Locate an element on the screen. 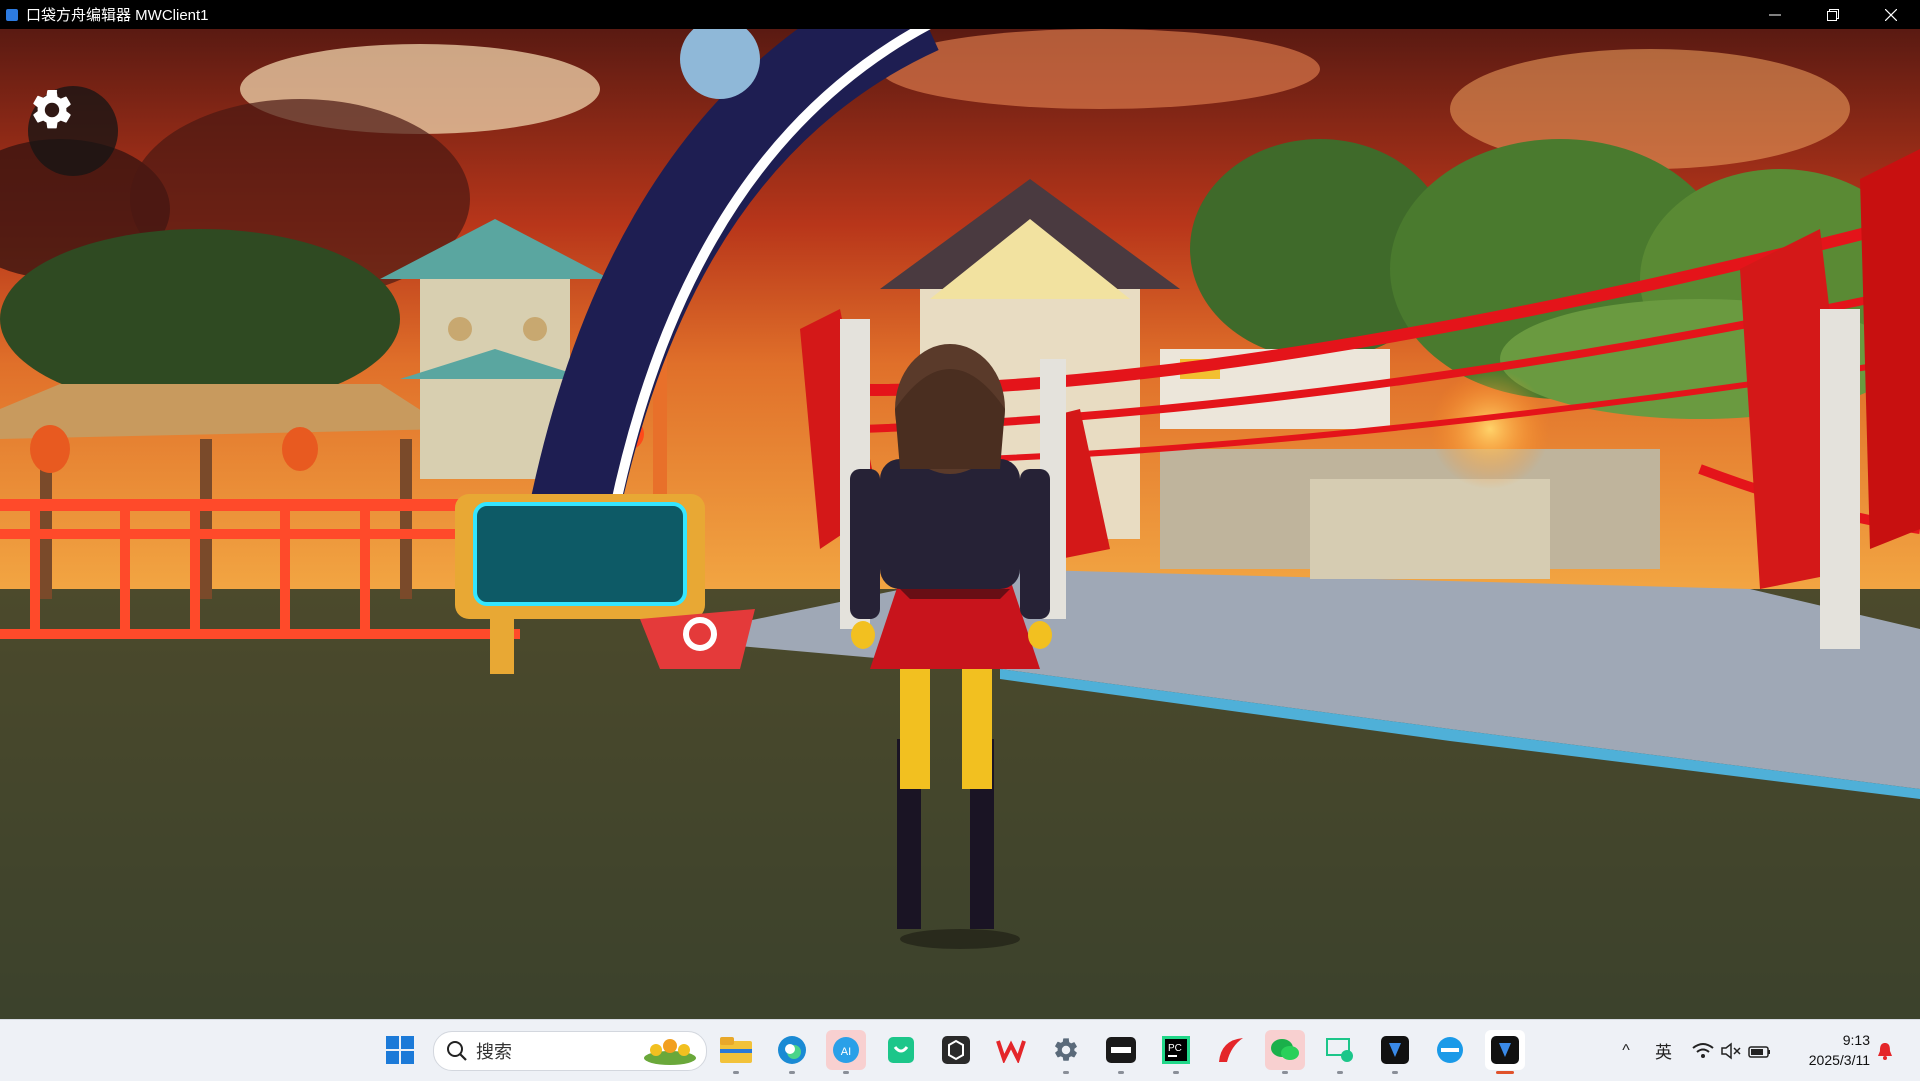 The image size is (1920, 1081). svg-text: AI is located at coordinates (846, 1052).